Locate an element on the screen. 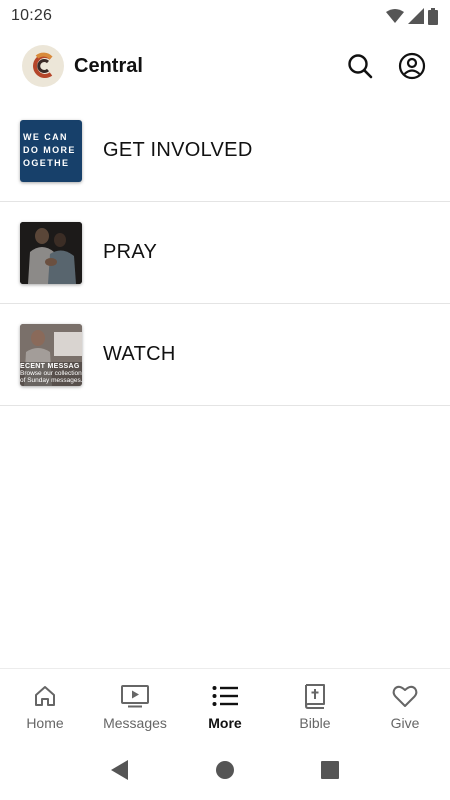 This screenshot has width=450, height=800. signal-icon is located at coordinates (416, 16).